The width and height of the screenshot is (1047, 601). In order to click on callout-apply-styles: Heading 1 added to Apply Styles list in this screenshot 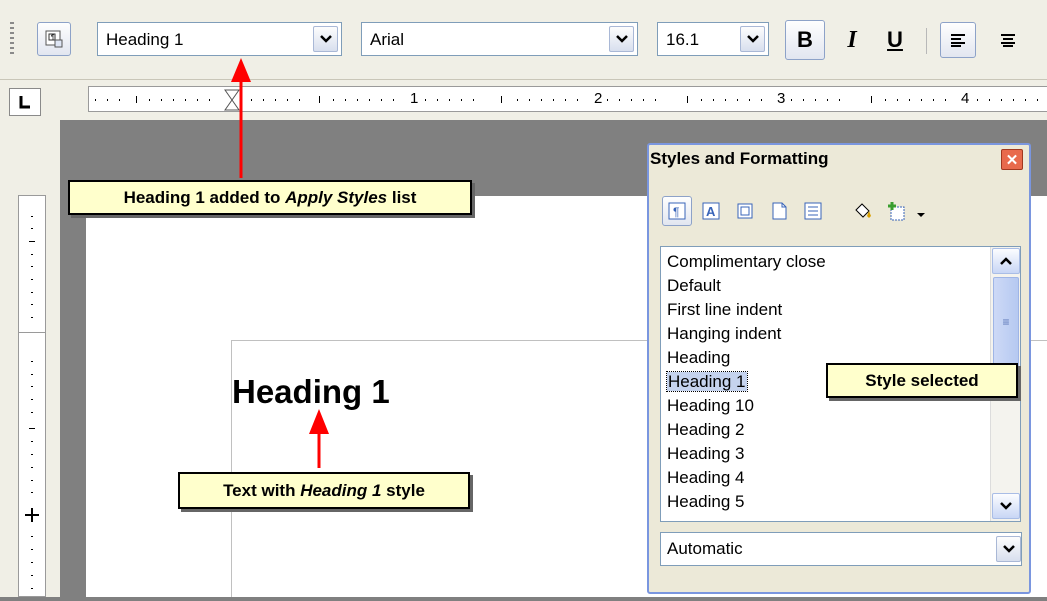, I will do `click(270, 197)`.